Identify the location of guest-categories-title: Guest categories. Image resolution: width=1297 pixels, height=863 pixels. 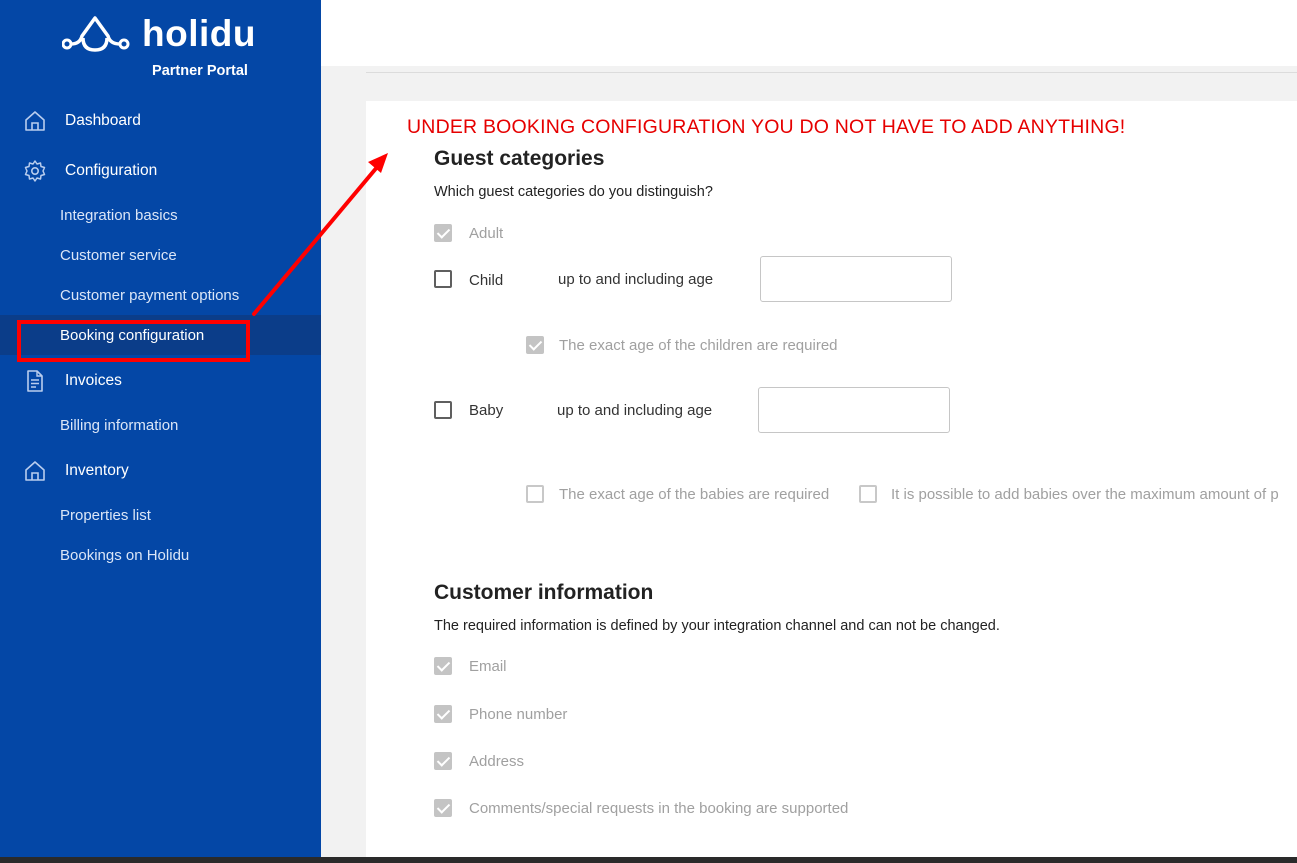
(519, 158).